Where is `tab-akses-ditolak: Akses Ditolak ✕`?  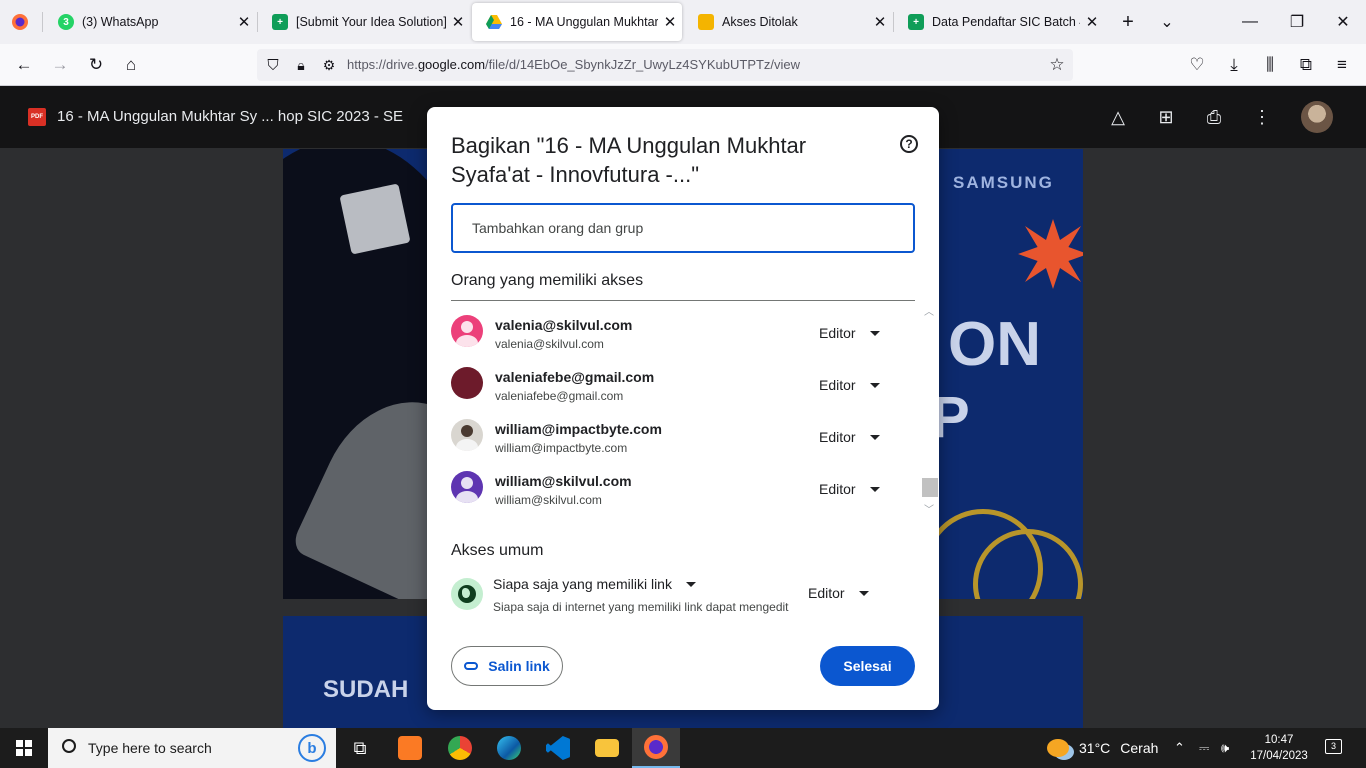 tab-akses-ditolak: Akses Ditolak ✕ is located at coordinates (788, 22).